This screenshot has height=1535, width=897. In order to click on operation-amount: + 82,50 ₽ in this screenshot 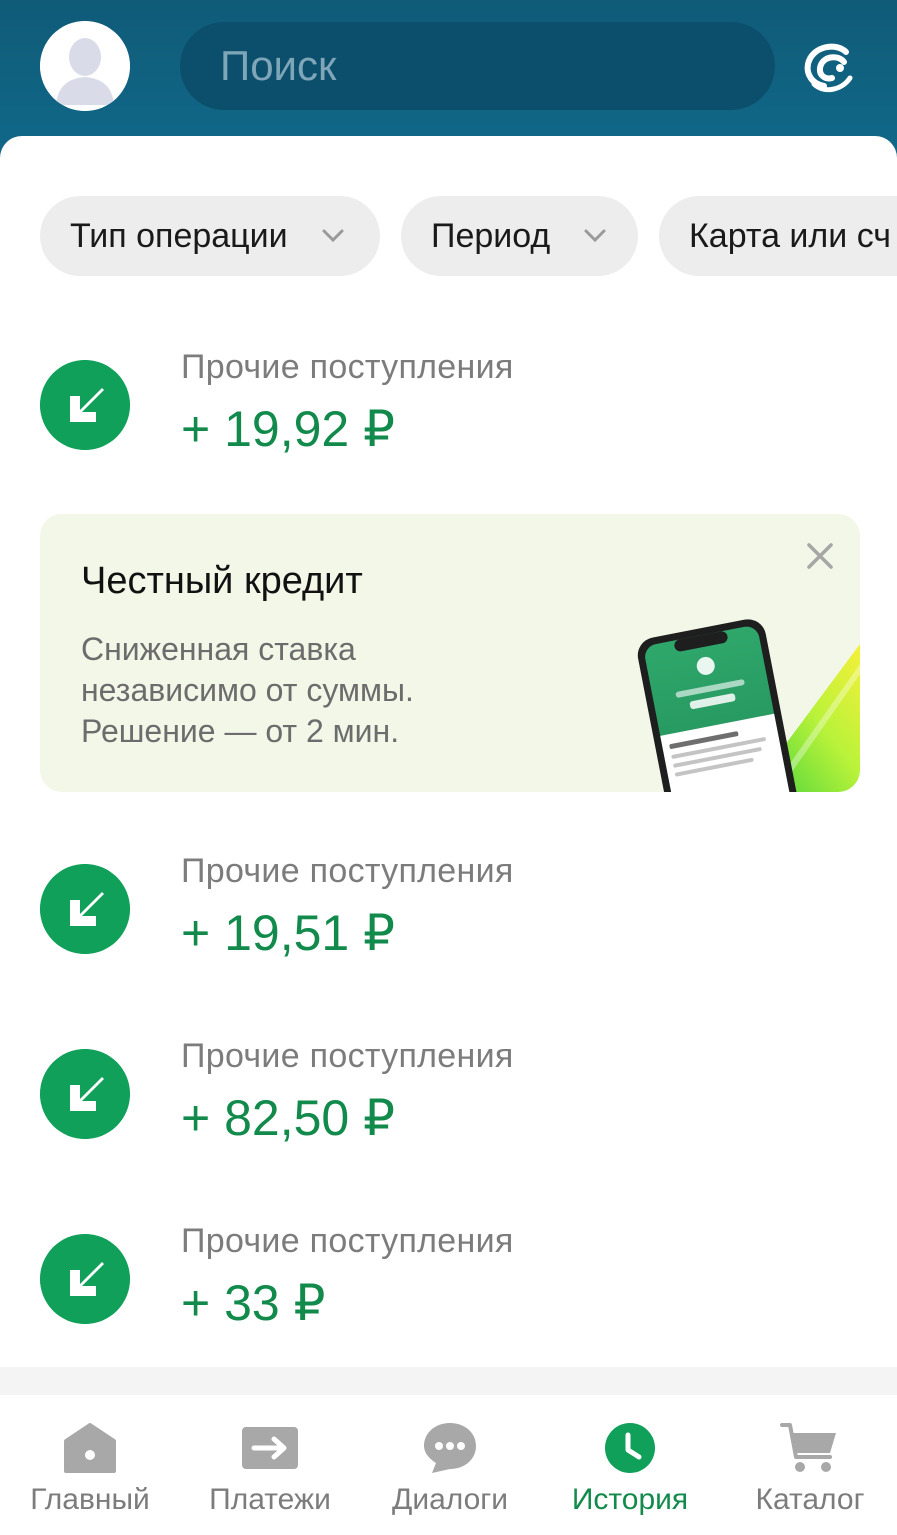, I will do `click(288, 1118)`.